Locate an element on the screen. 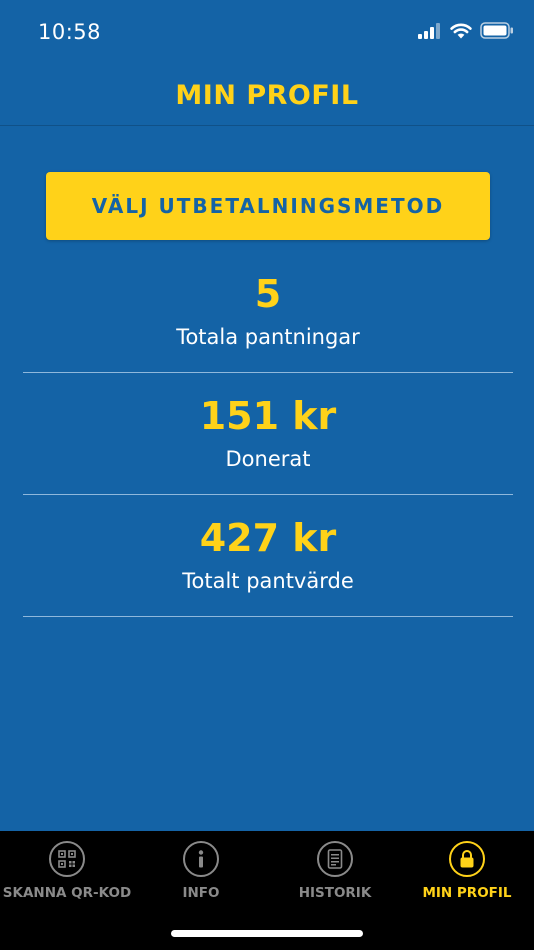 The width and height of the screenshot is (534, 950). header: MIN PROFIL is located at coordinates (267, 96).